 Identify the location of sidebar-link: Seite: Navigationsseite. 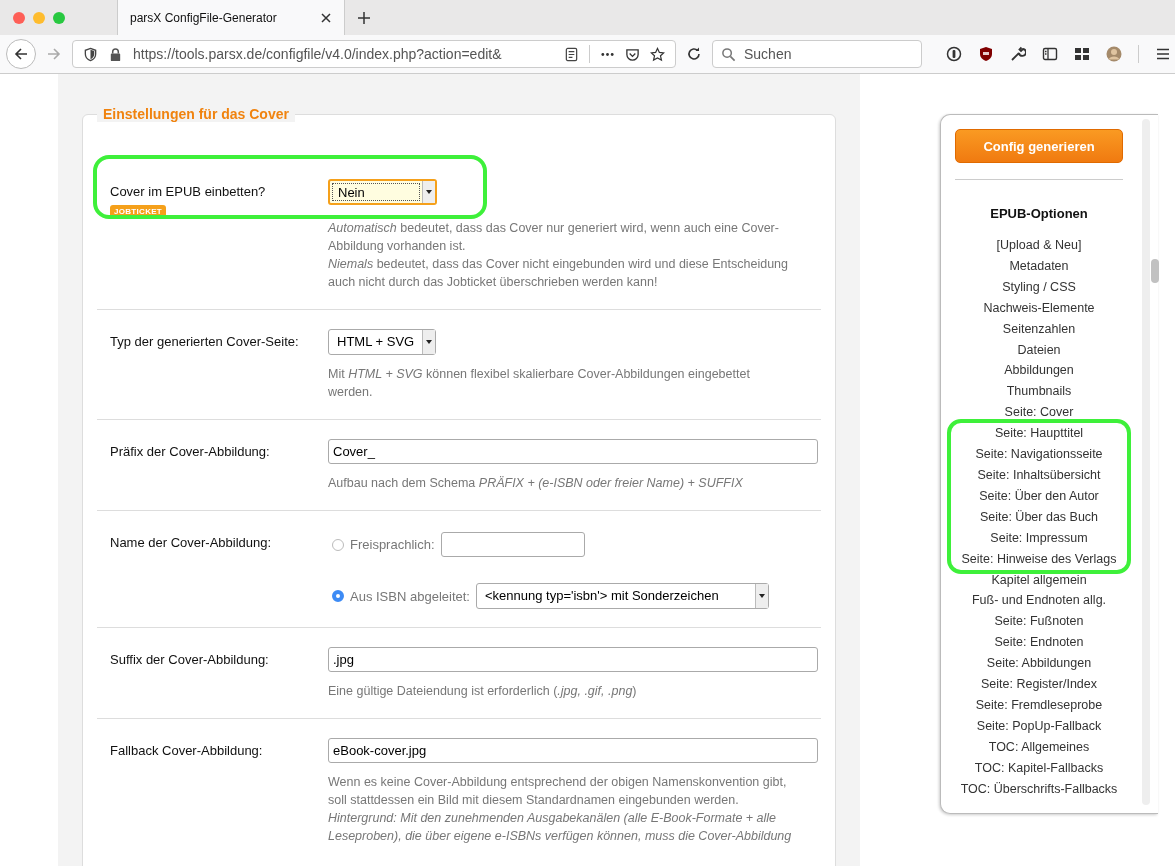
(1039, 454).